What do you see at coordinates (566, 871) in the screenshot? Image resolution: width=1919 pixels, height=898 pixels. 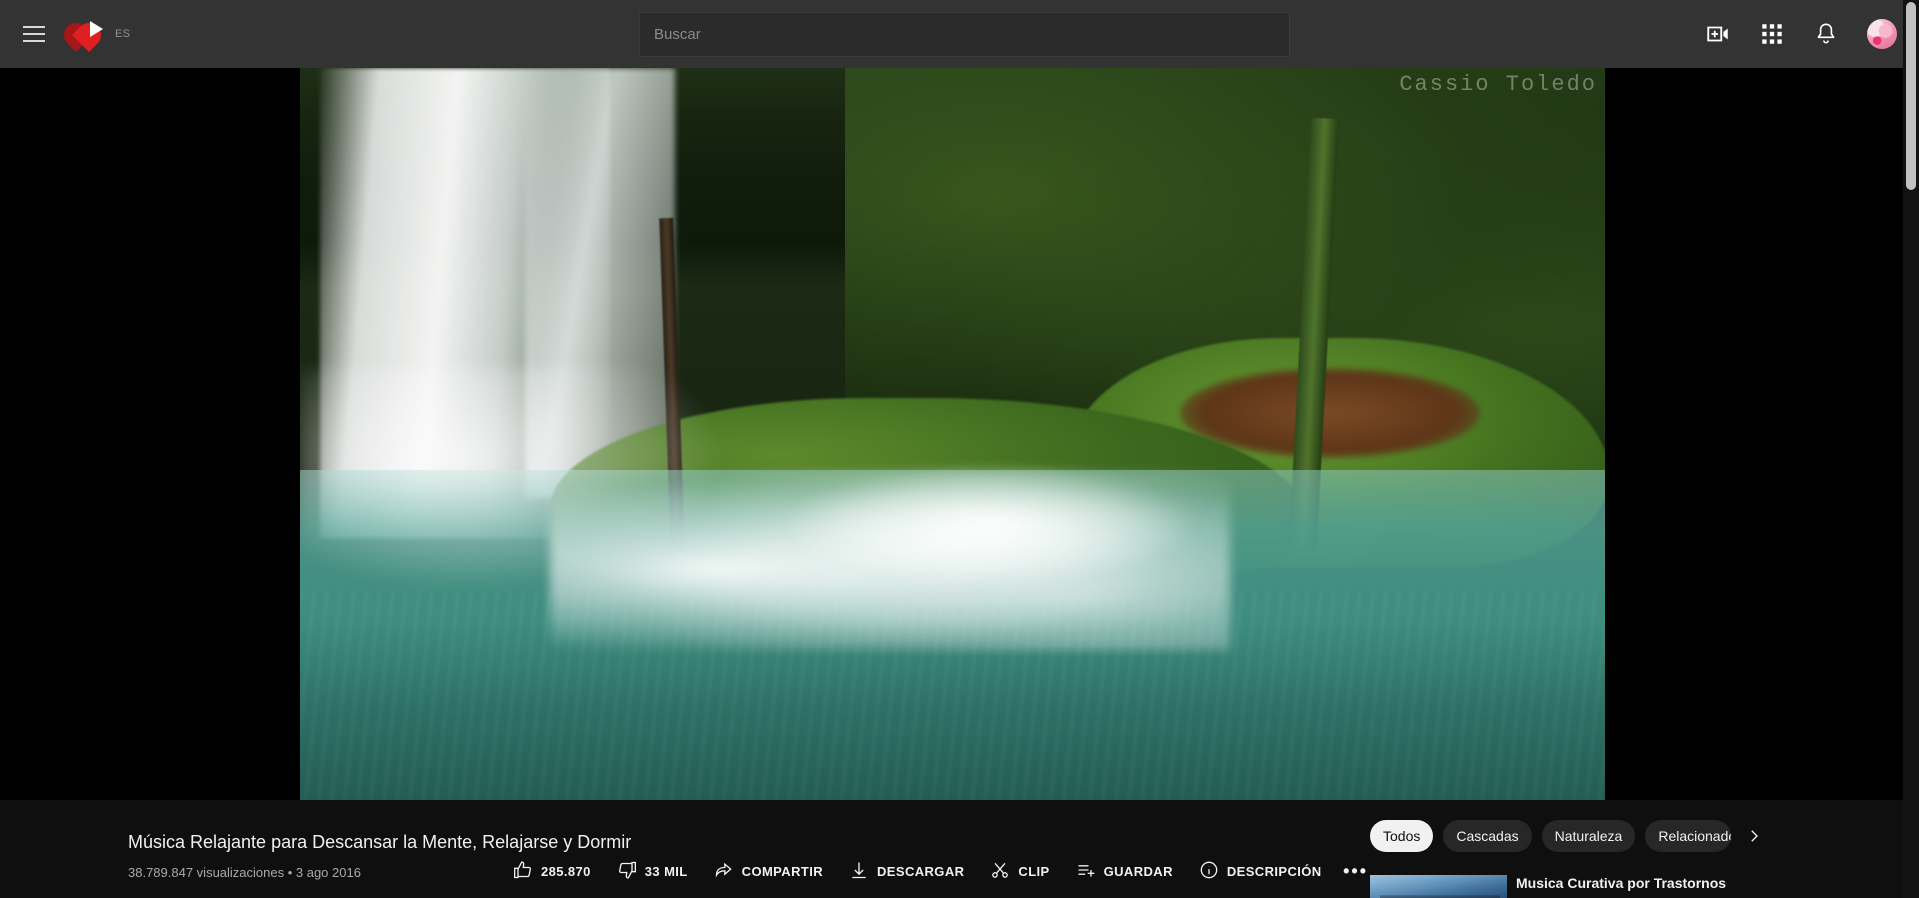 I see `like-count: 285.870` at bounding box center [566, 871].